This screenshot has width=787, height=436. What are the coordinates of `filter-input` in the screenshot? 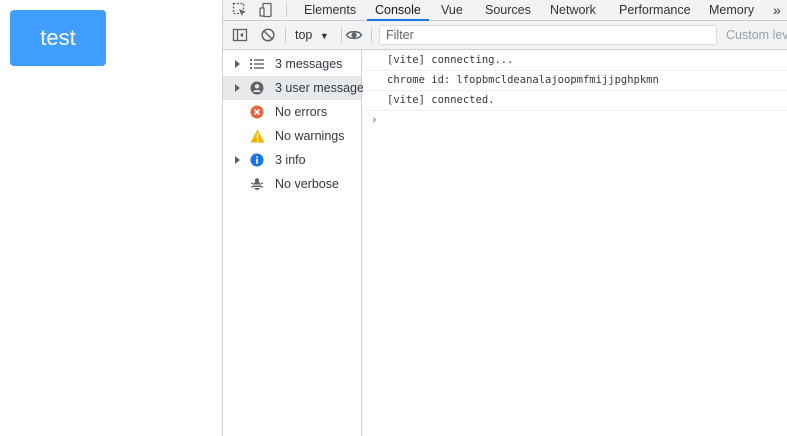 It's located at (548, 35).